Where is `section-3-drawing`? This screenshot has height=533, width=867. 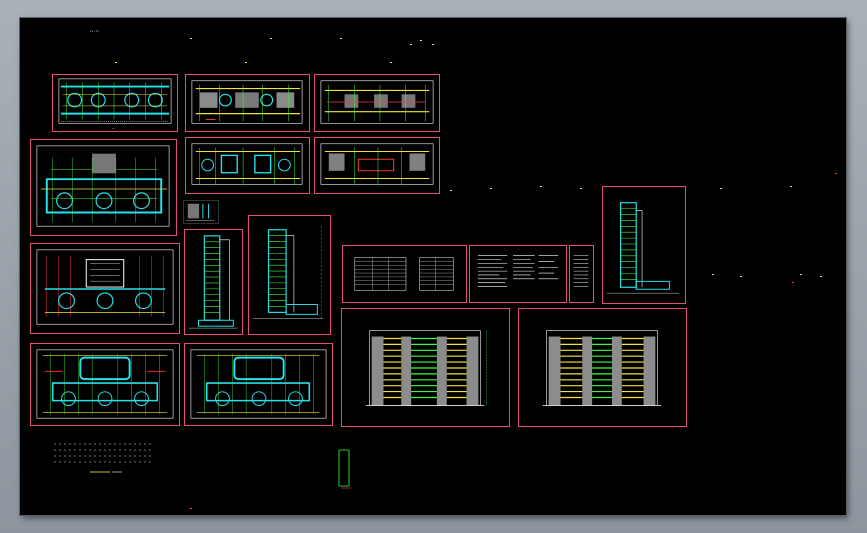 section-3-drawing is located at coordinates (643, 248).